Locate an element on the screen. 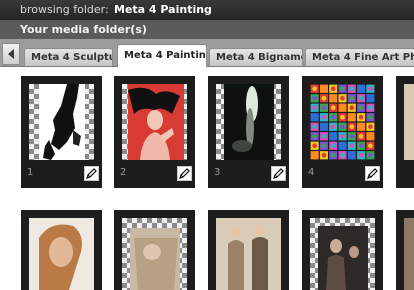 The image size is (414, 290). media-thumbnail-card: 4 is located at coordinates (342, 132).